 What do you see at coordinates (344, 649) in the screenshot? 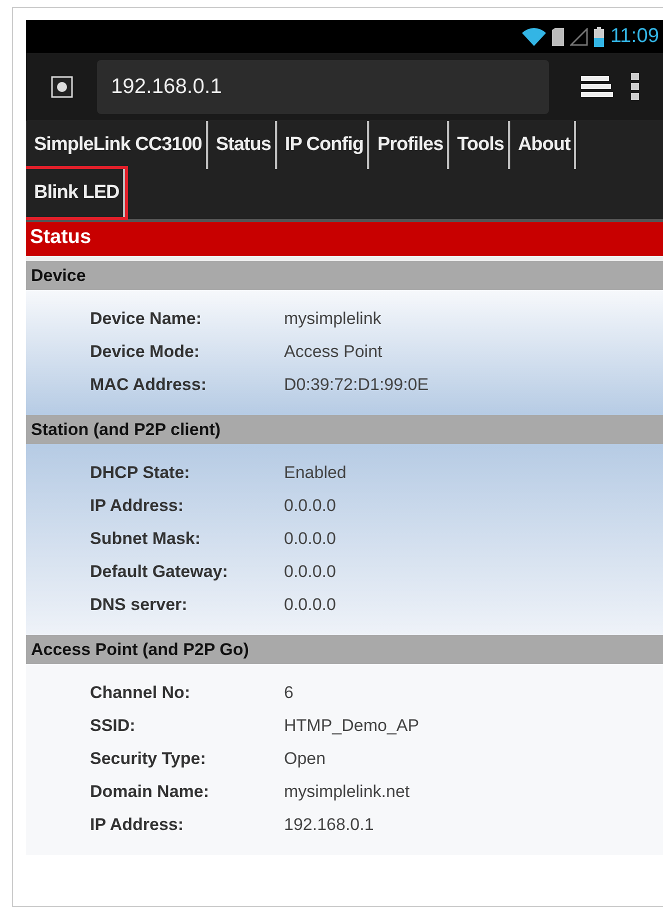
I see `section-header: Access Point (and P2P Go)` at bounding box center [344, 649].